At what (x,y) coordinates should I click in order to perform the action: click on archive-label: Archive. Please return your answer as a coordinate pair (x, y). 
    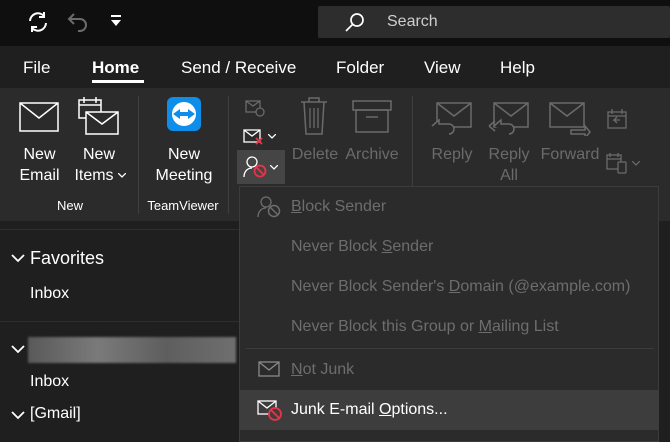
    Looking at the image, I should click on (372, 154).